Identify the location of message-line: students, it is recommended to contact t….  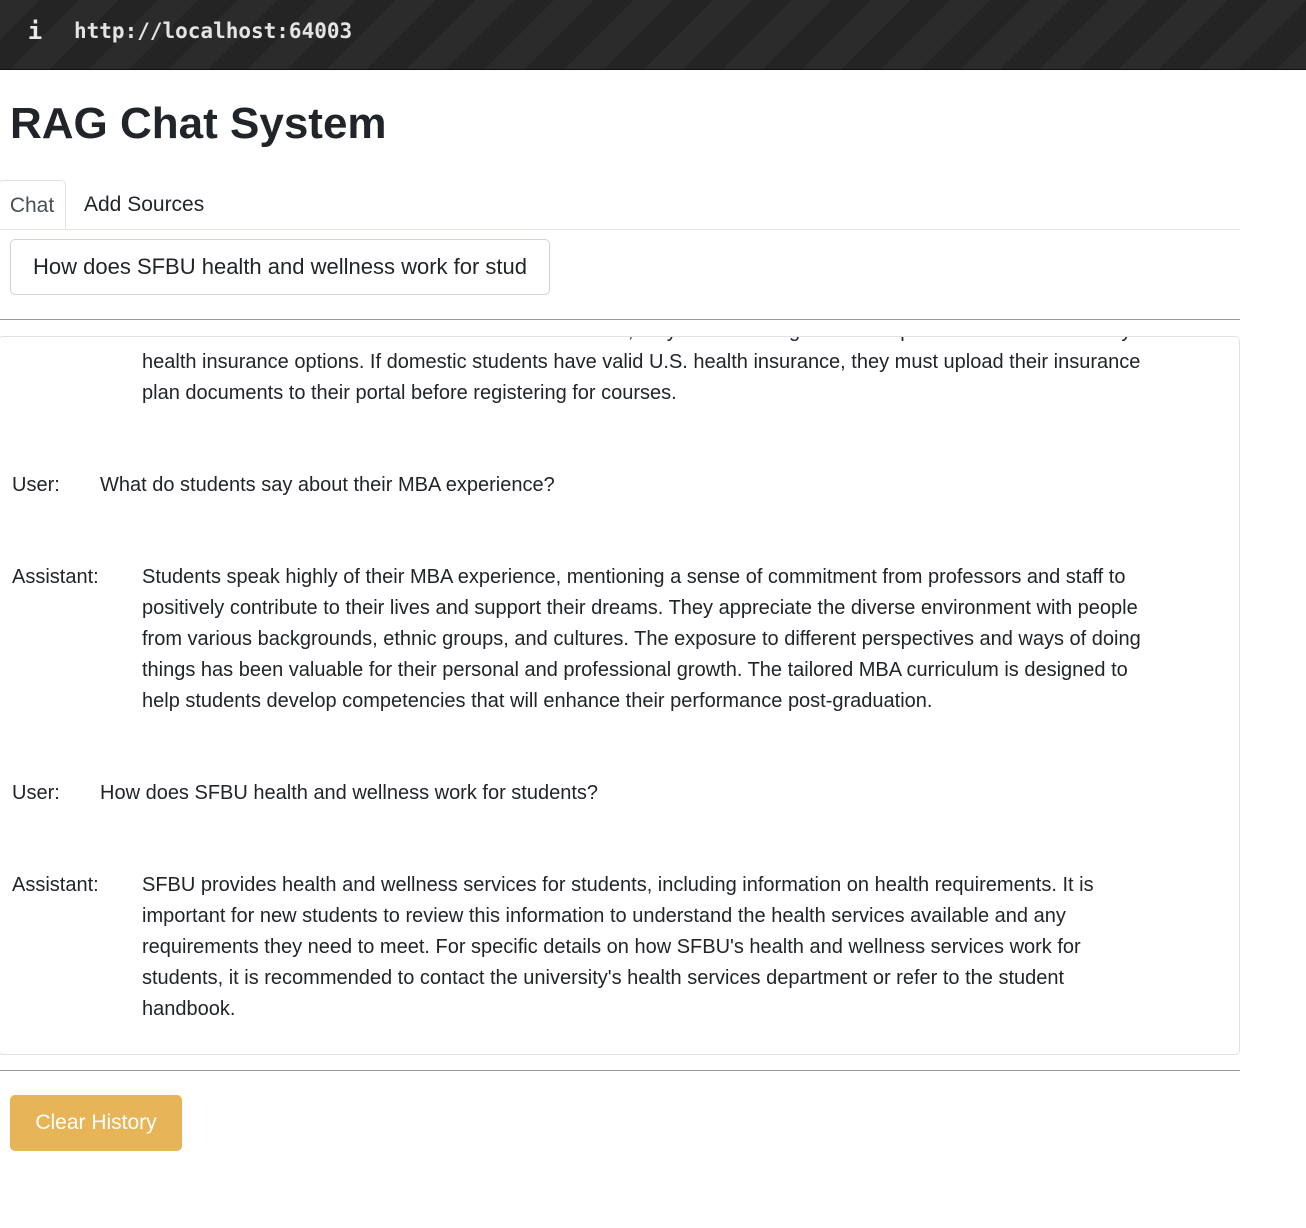
(603, 978).